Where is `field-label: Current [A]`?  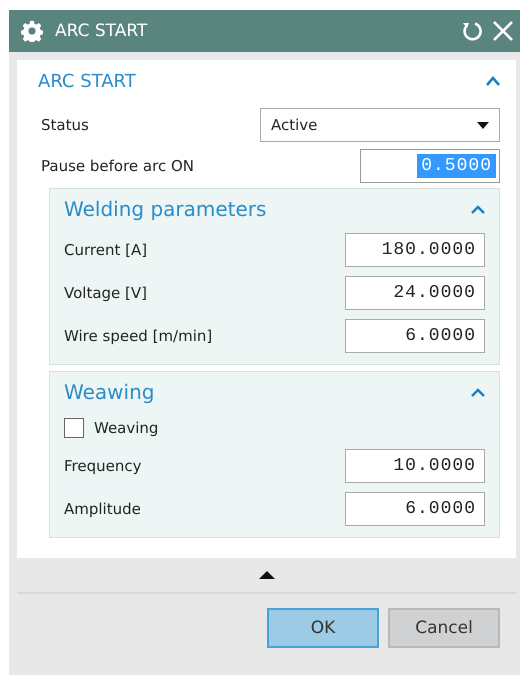 field-label: Current [A] is located at coordinates (106, 250).